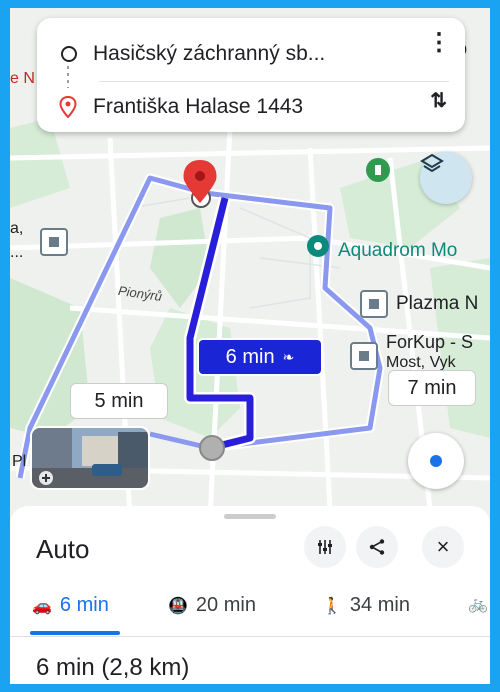 The width and height of the screenshot is (500, 692). I want to click on tab-more: 🚲, so click(479, 604).